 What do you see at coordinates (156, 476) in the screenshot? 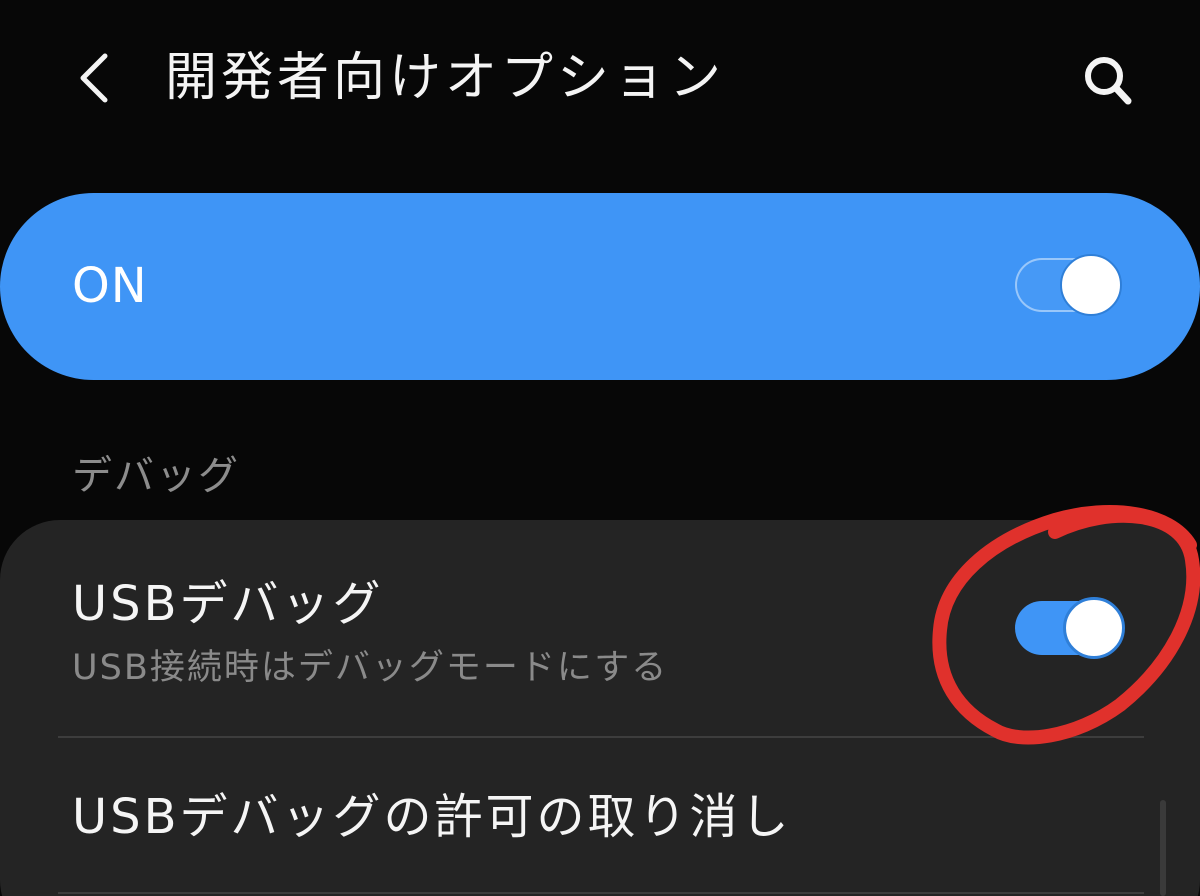
I see `section-header-debug: デバッグ` at bounding box center [156, 476].